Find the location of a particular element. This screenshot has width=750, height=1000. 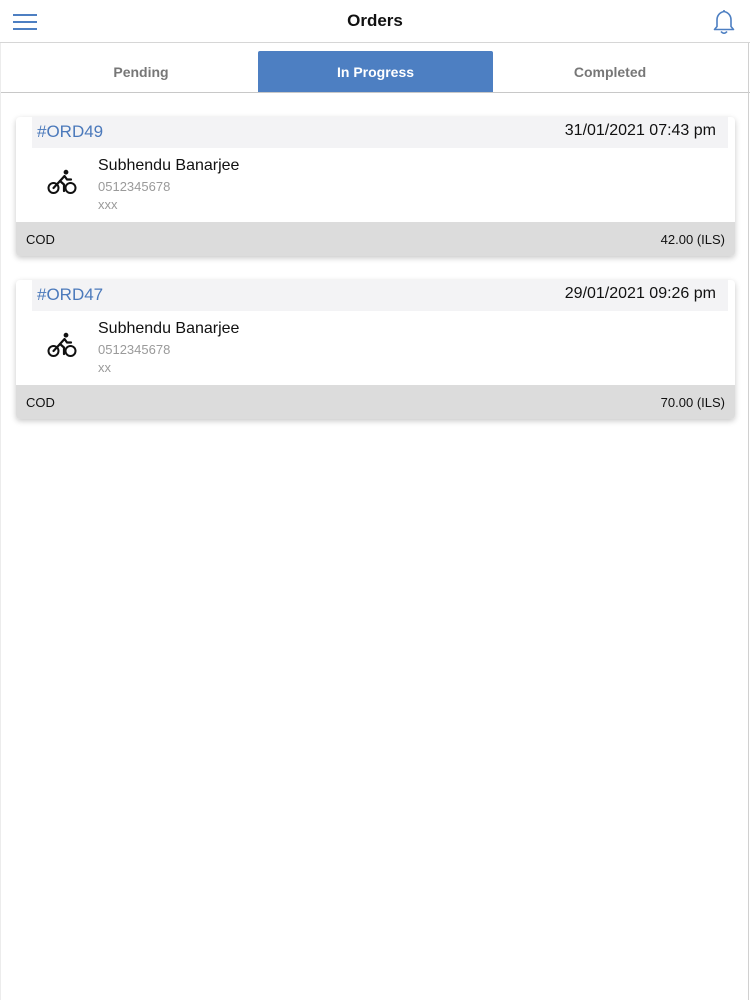

notifications-button is located at coordinates (724, 22).